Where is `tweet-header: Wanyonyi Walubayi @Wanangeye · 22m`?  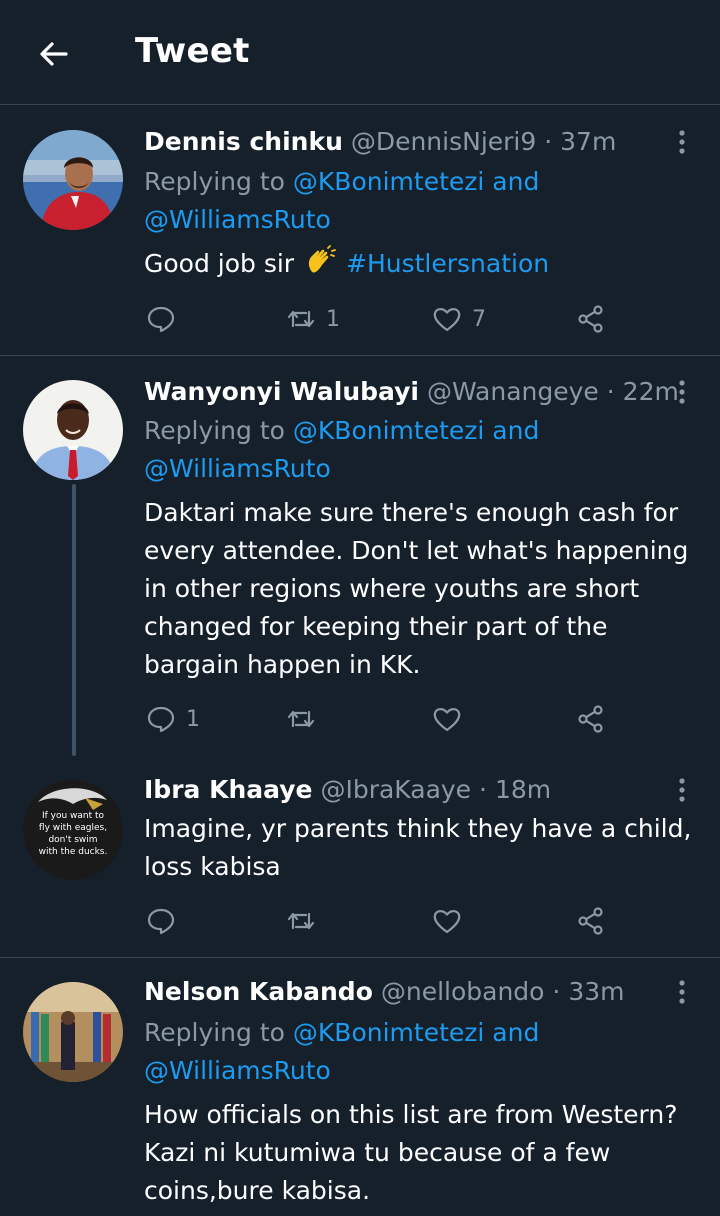 tweet-header: Wanyonyi Walubayi @Wanangeye · 22m is located at coordinates (411, 392).